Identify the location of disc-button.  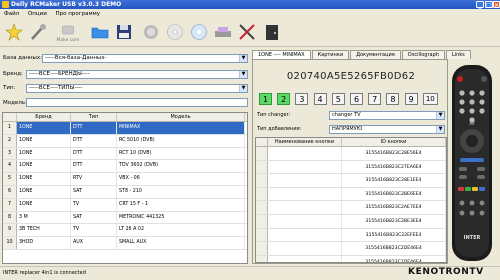
(175, 32).